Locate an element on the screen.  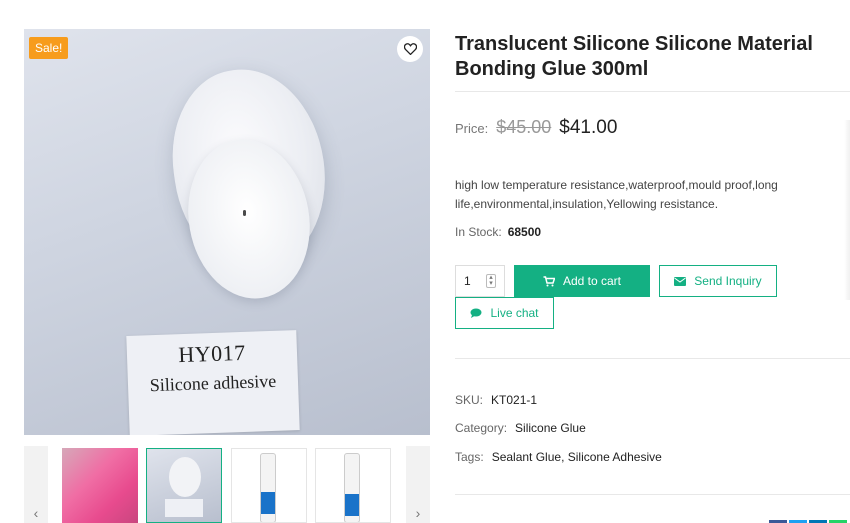
sample-label-card: HY017 Silicone adhesive is located at coordinates (213, 382).